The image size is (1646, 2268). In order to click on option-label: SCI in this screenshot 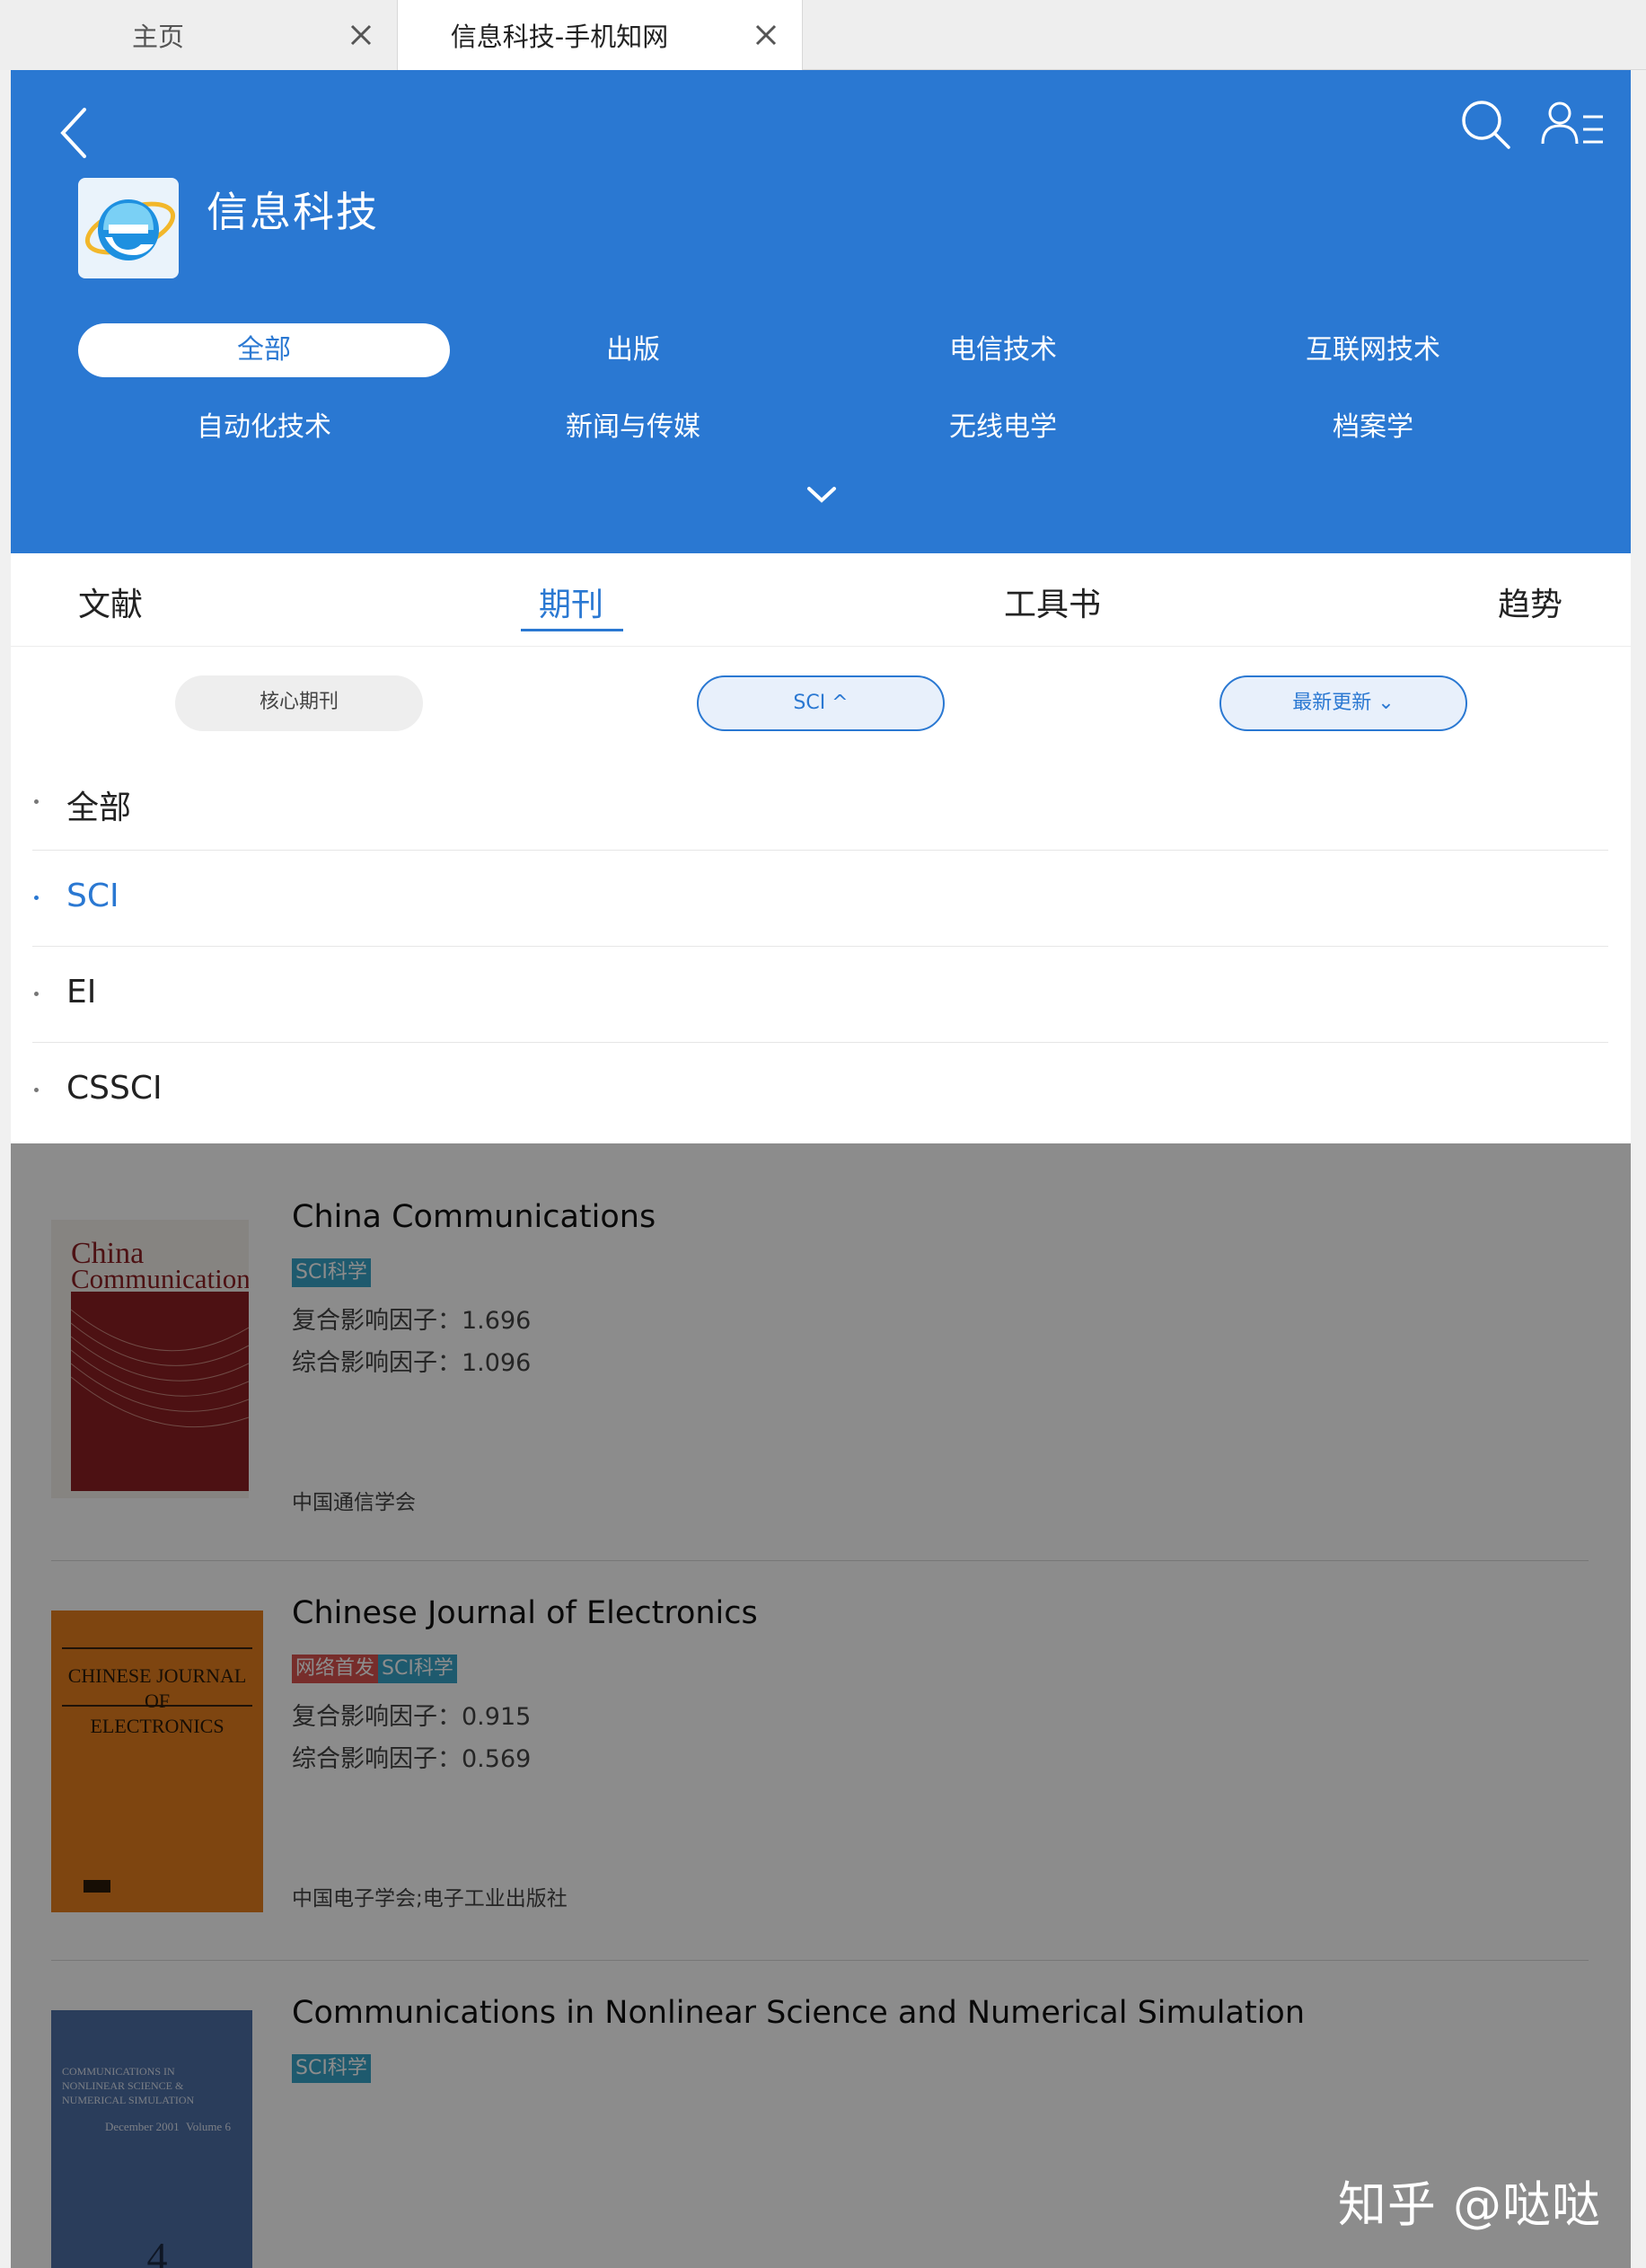, I will do `click(92, 896)`.